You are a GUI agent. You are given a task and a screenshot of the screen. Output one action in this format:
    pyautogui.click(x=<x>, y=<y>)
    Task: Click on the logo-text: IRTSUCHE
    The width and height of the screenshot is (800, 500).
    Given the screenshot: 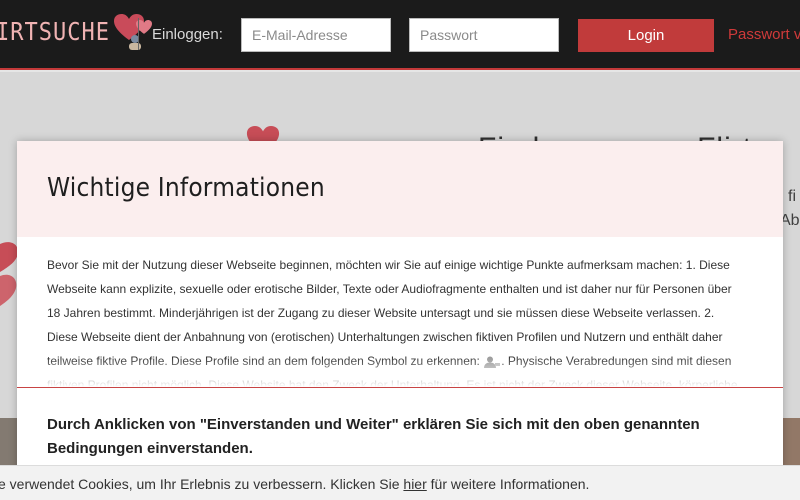 What is the action you would take?
    pyautogui.click(x=55, y=32)
    